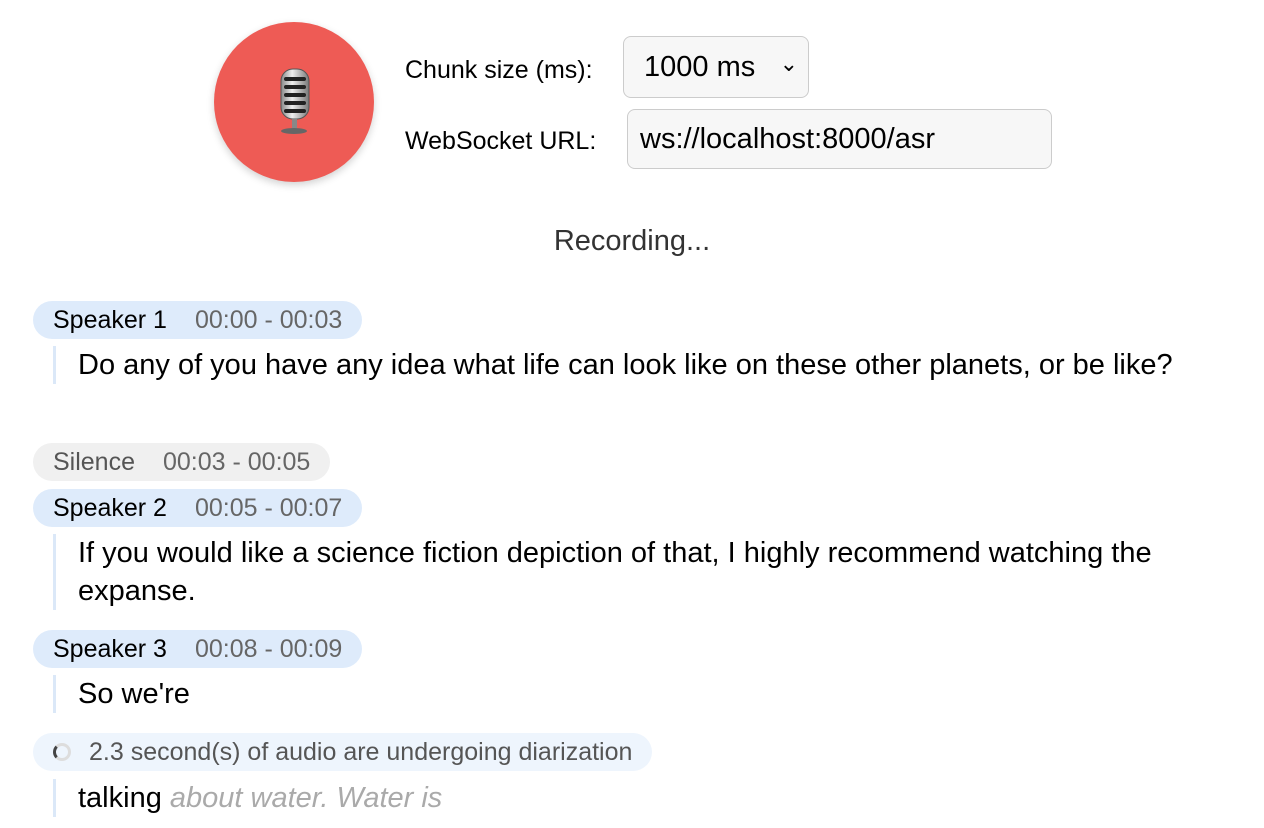  I want to click on chevron-down-icon: ⌄, so click(788, 63).